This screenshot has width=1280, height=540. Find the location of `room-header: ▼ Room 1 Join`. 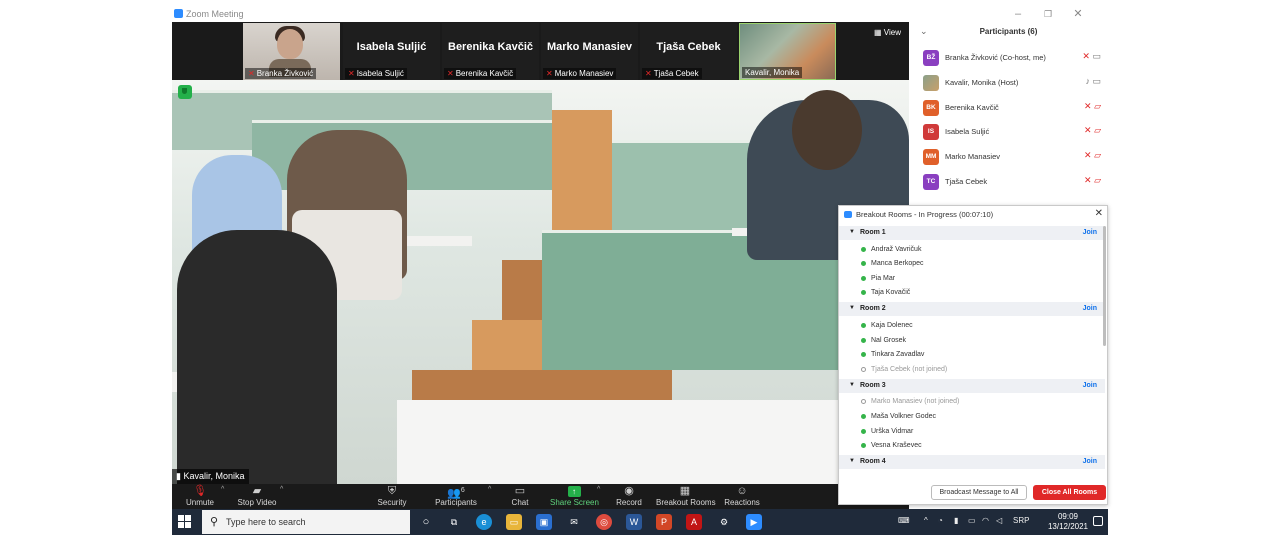

room-header: ▼ Room 1 Join is located at coordinates (972, 233).